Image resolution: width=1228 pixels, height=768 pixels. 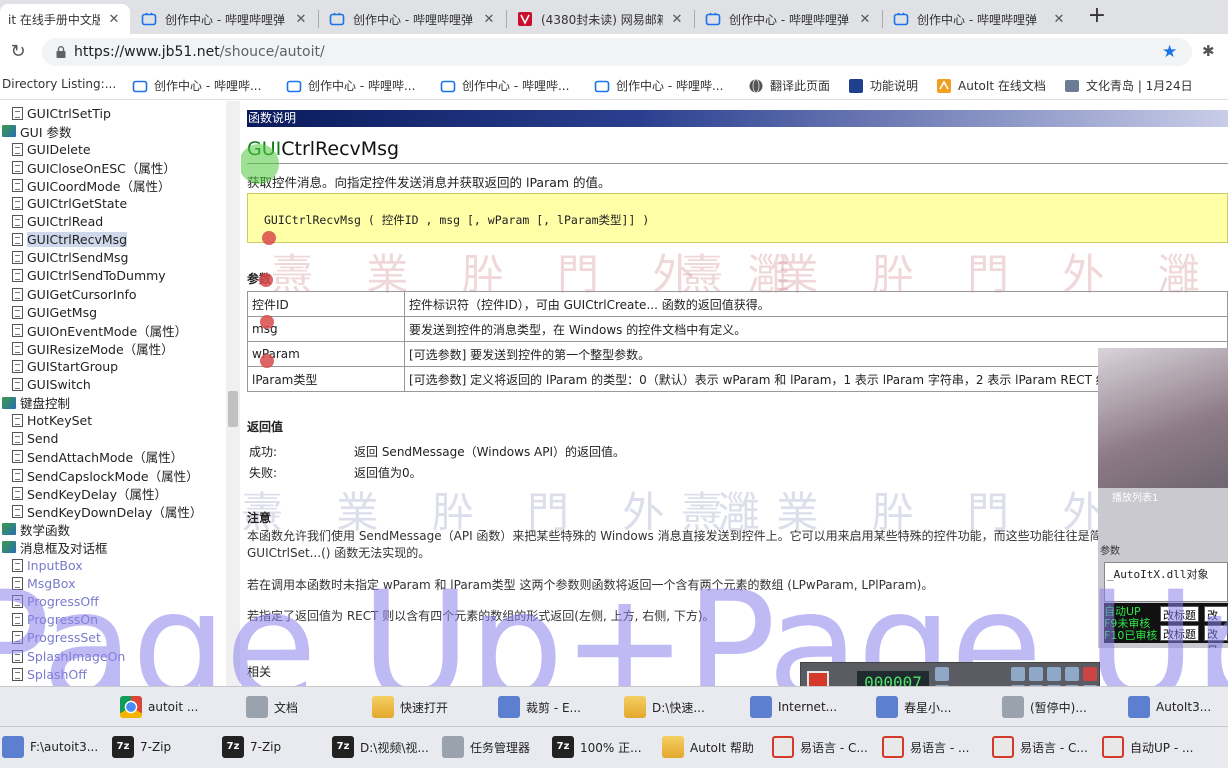 What do you see at coordinates (51, 149) in the screenshot?
I see `tree-item: GUIDelete` at bounding box center [51, 149].